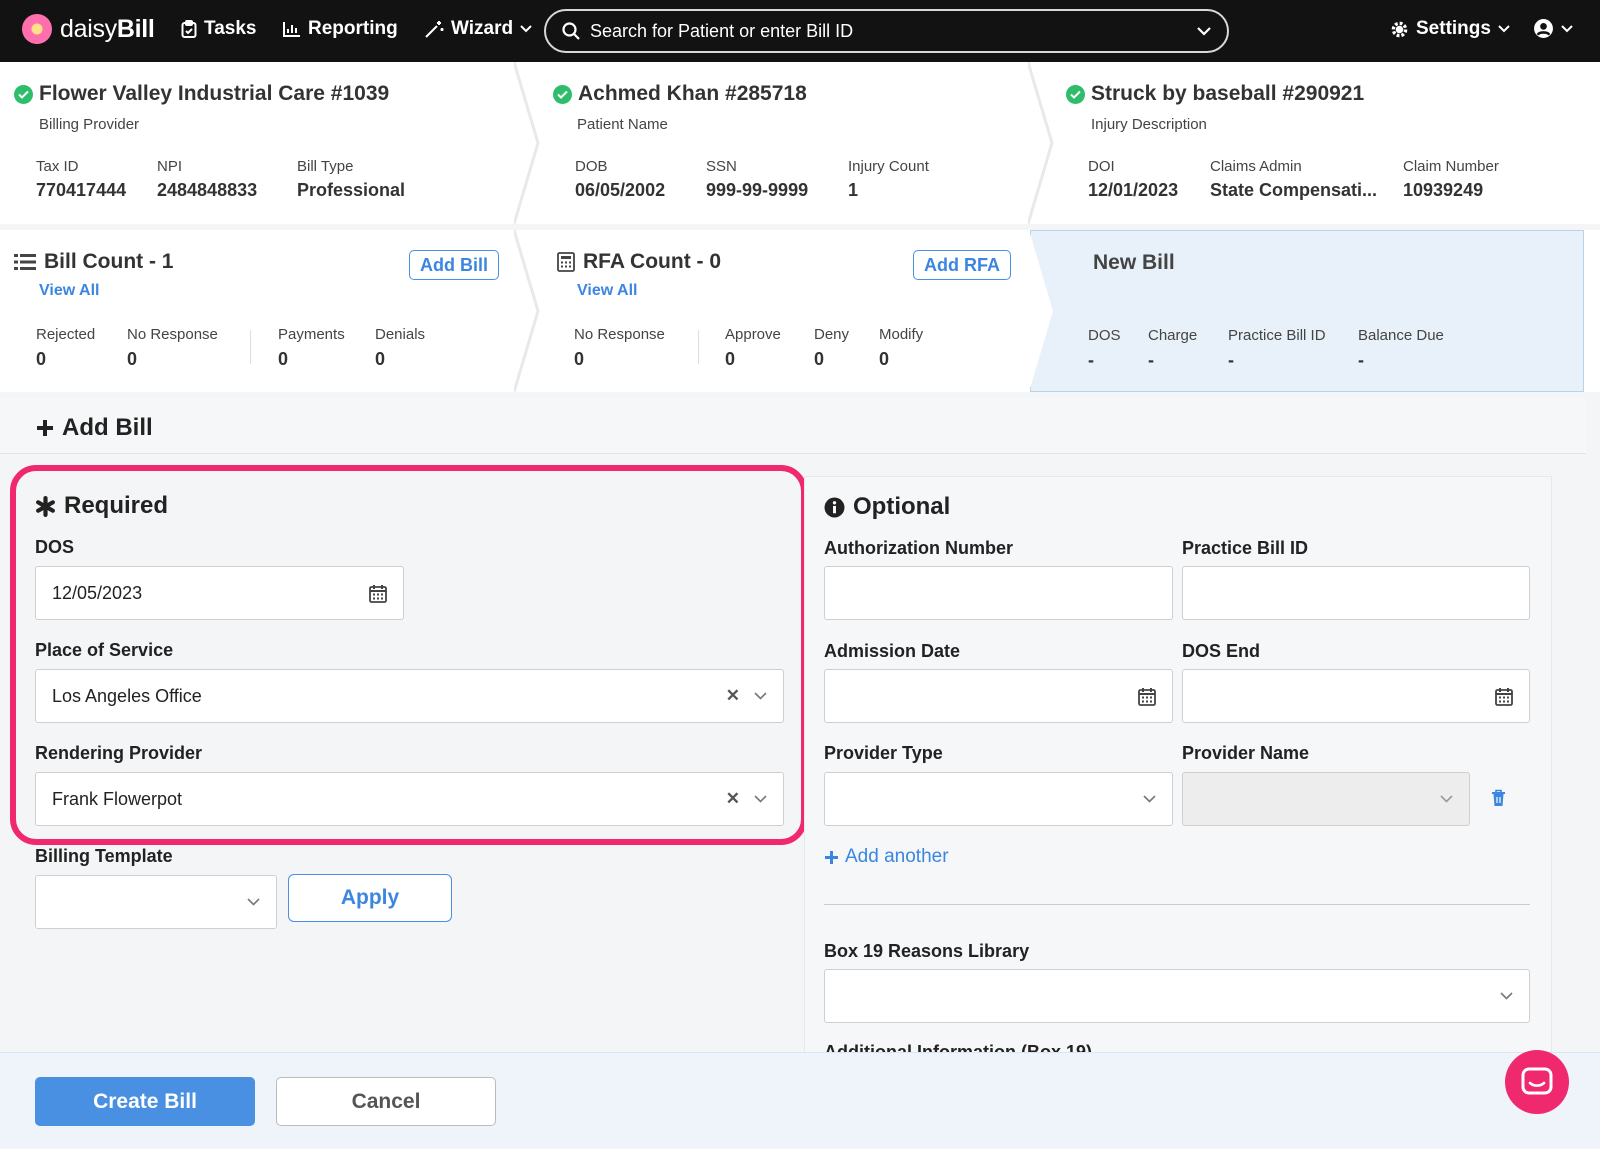  I want to click on provider-type-label: Provider Type, so click(883, 753).